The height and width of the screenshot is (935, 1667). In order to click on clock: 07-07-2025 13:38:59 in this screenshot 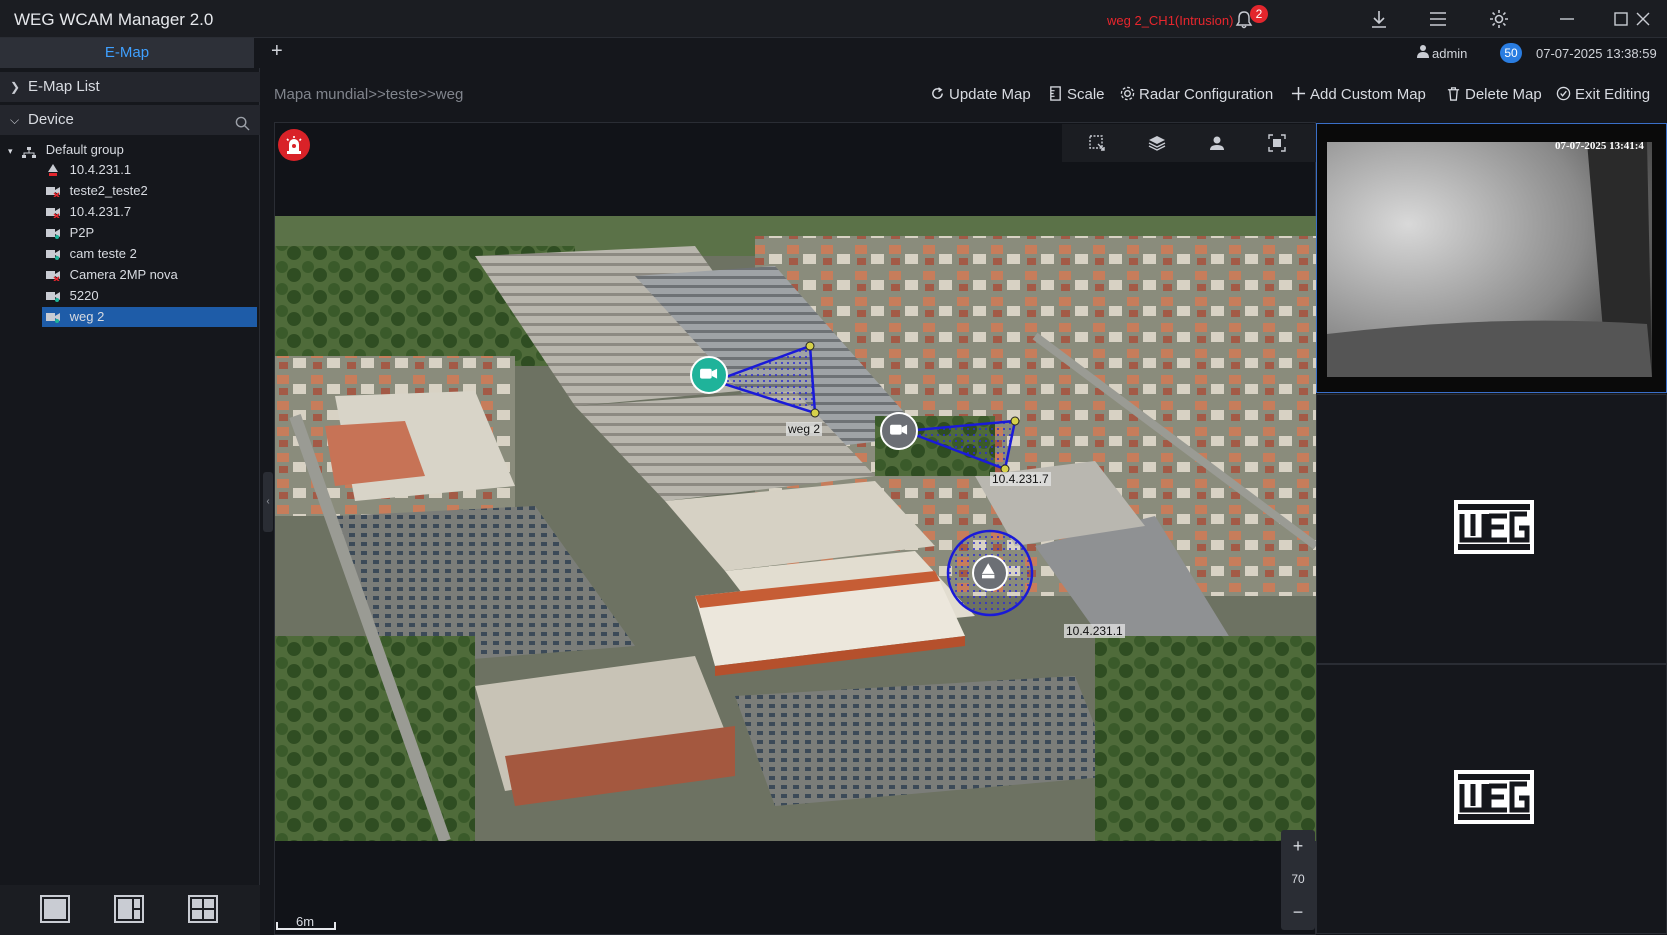, I will do `click(1596, 53)`.